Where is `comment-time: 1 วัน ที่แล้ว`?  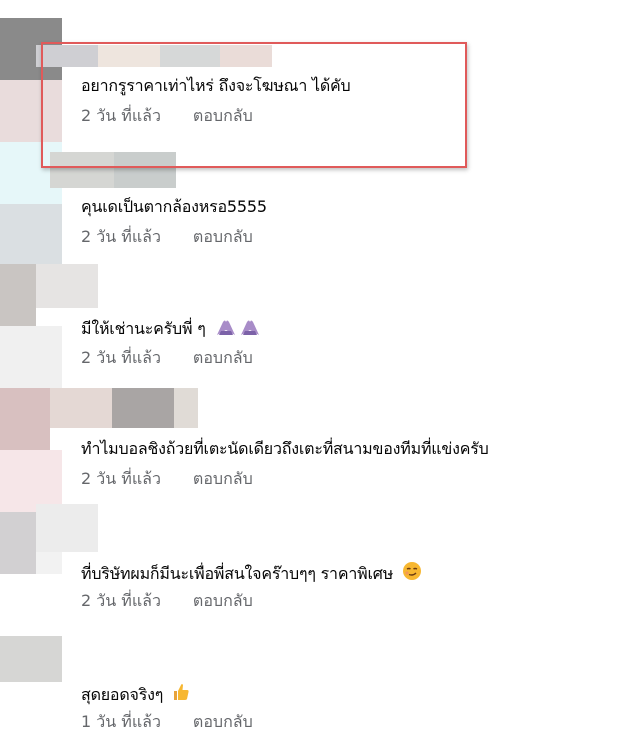
comment-time: 1 วัน ที่แล้ว is located at coordinates (121, 722).